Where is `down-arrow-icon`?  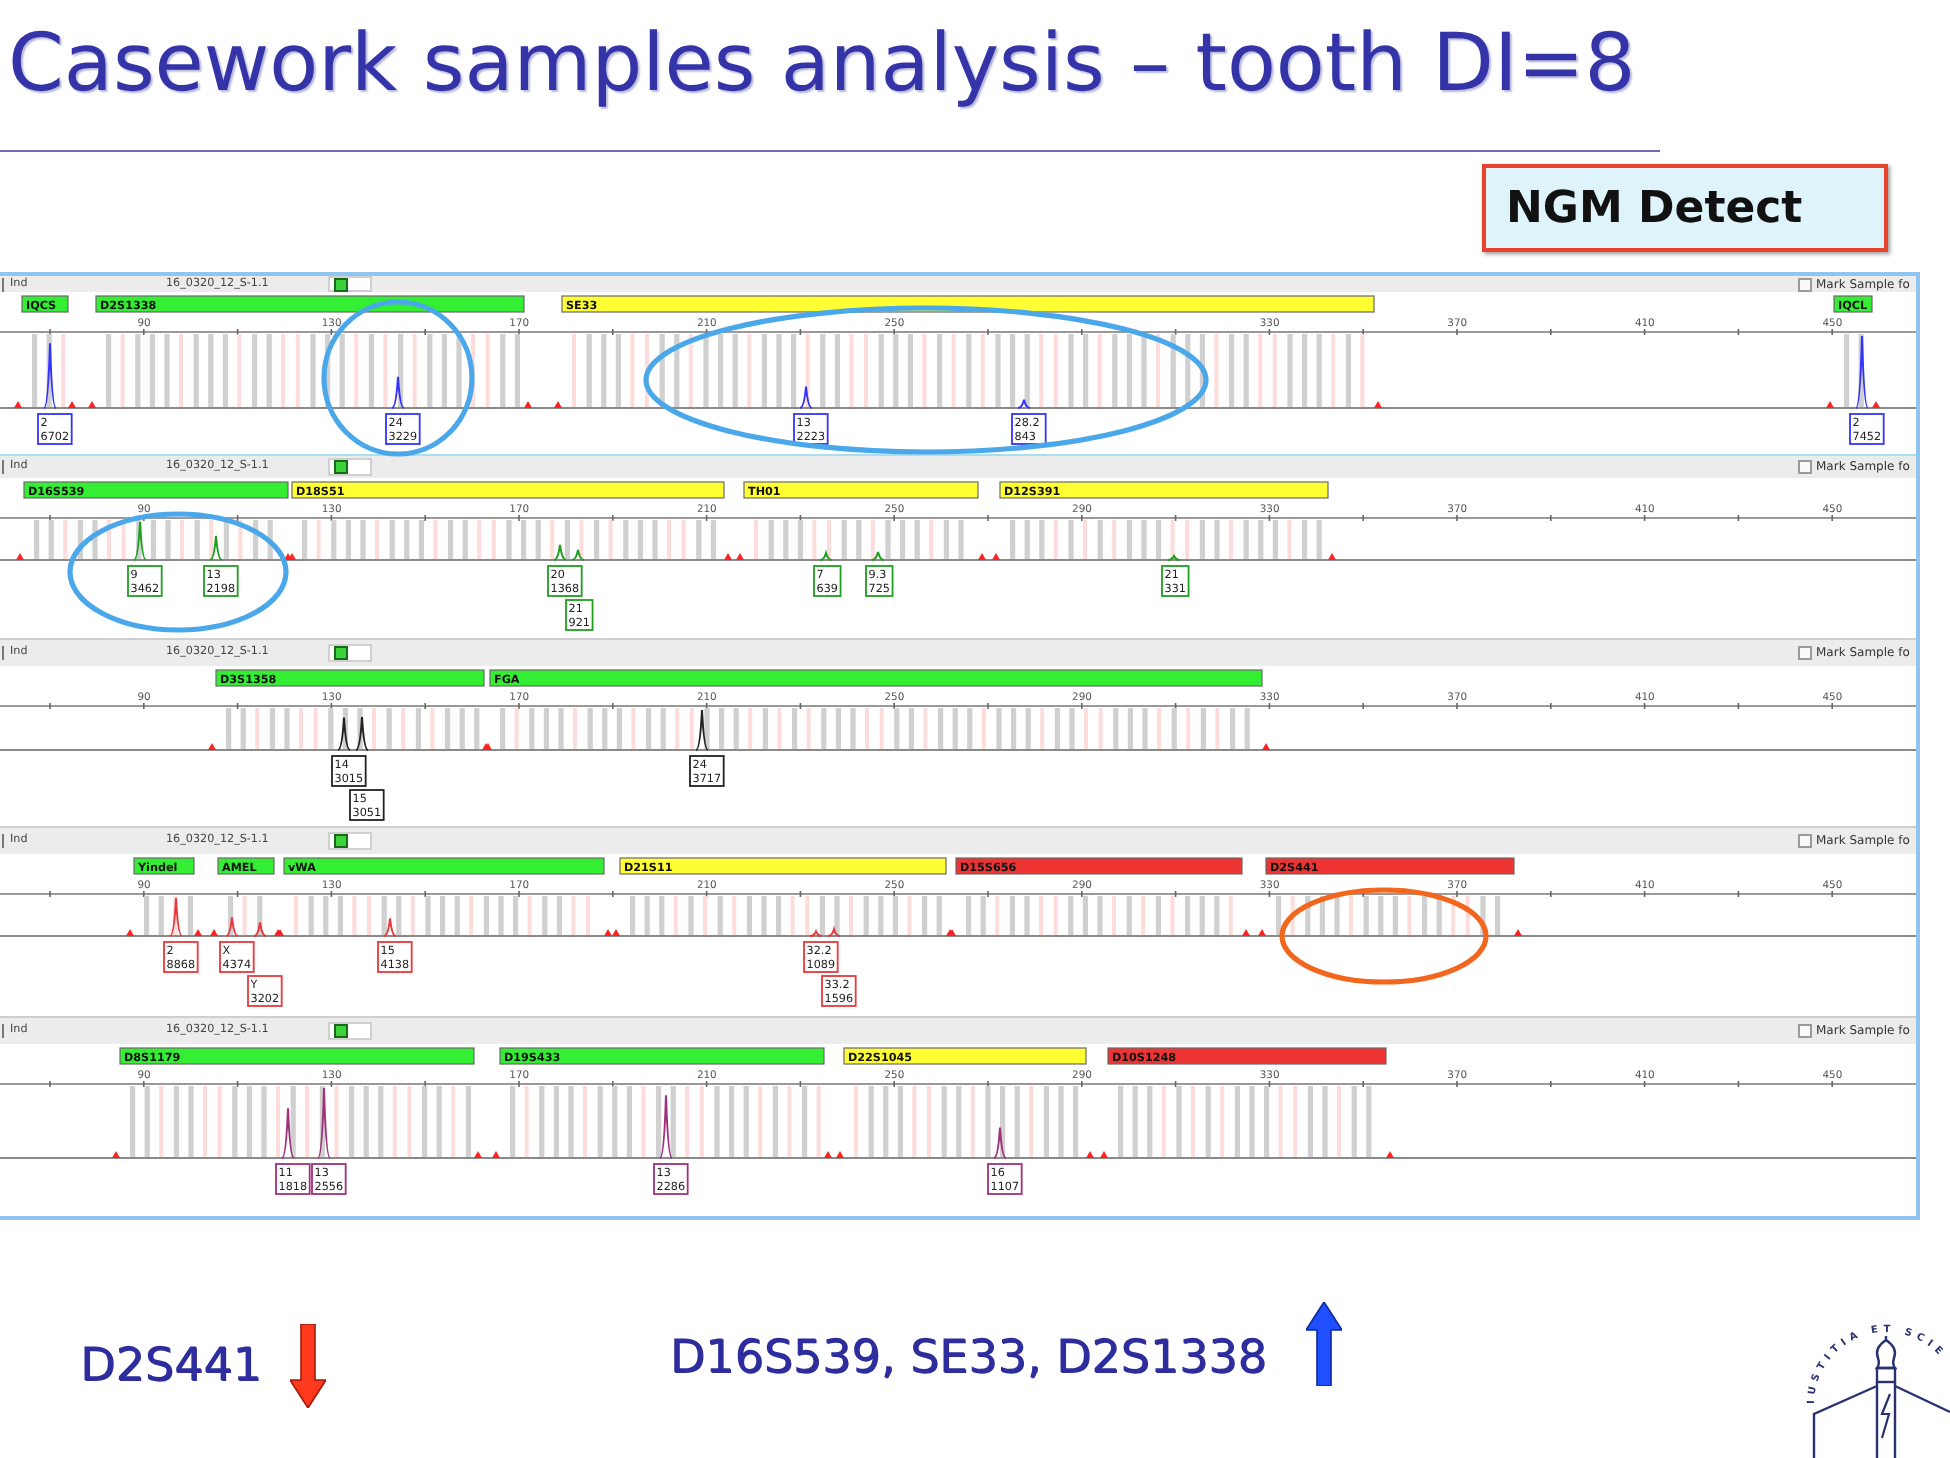 down-arrow-icon is located at coordinates (307, 1366).